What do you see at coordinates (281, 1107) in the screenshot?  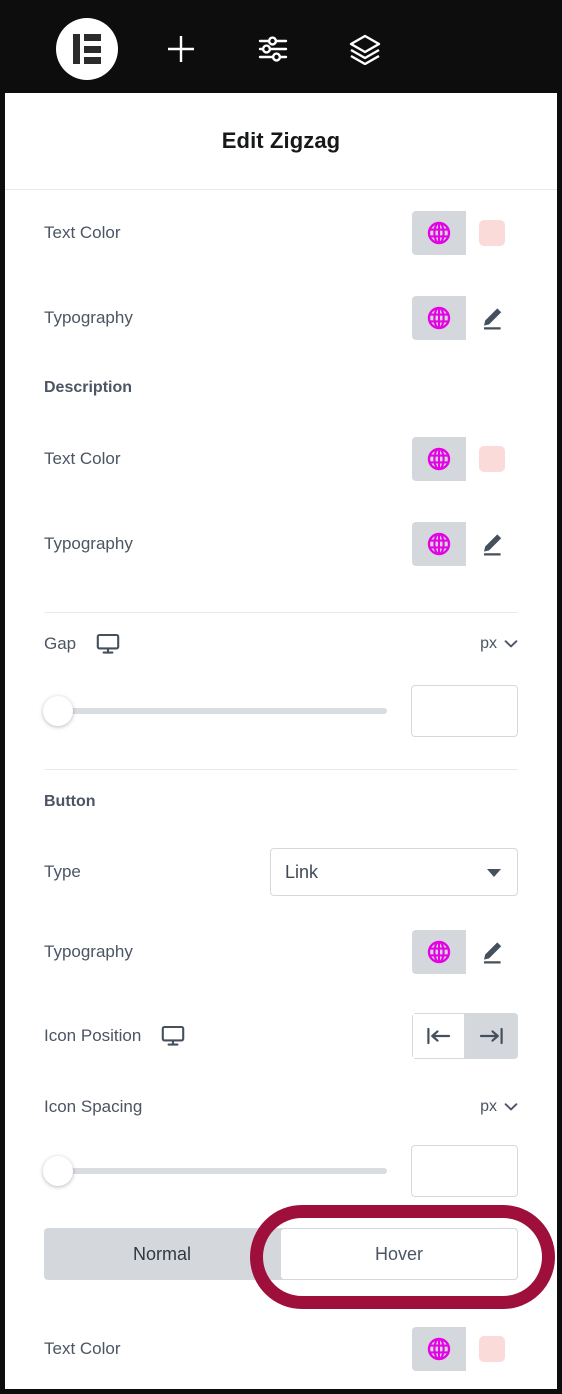 I see `row-icon-spacing-label: Icon Spacing px` at bounding box center [281, 1107].